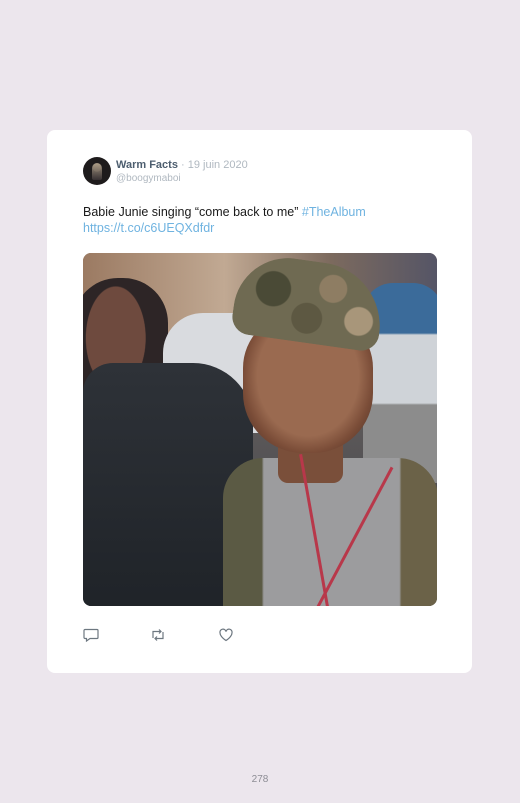  Describe the element at coordinates (334, 212) in the screenshot. I see `hashtag-link: #TheAlbum` at that location.